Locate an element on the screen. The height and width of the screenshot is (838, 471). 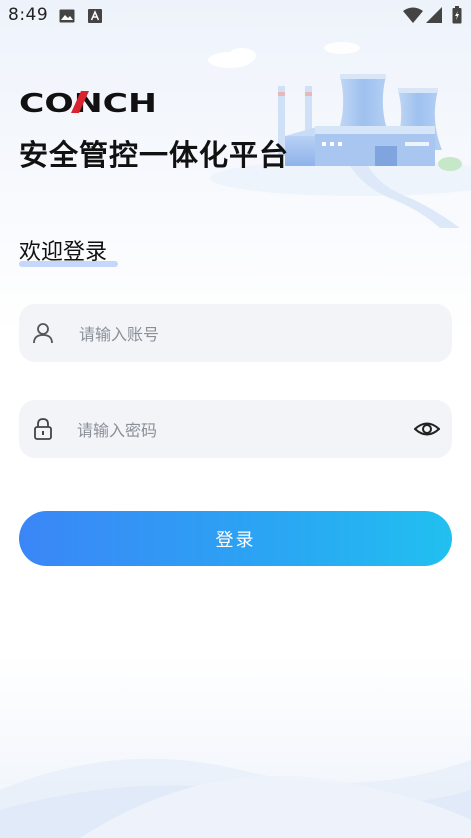
status-time: 8:49 is located at coordinates (28, 15).